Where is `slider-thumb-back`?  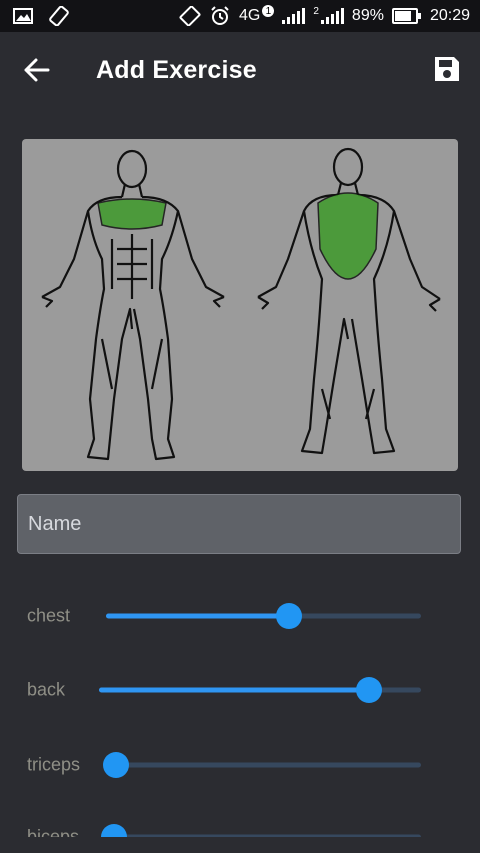 slider-thumb-back is located at coordinates (369, 690).